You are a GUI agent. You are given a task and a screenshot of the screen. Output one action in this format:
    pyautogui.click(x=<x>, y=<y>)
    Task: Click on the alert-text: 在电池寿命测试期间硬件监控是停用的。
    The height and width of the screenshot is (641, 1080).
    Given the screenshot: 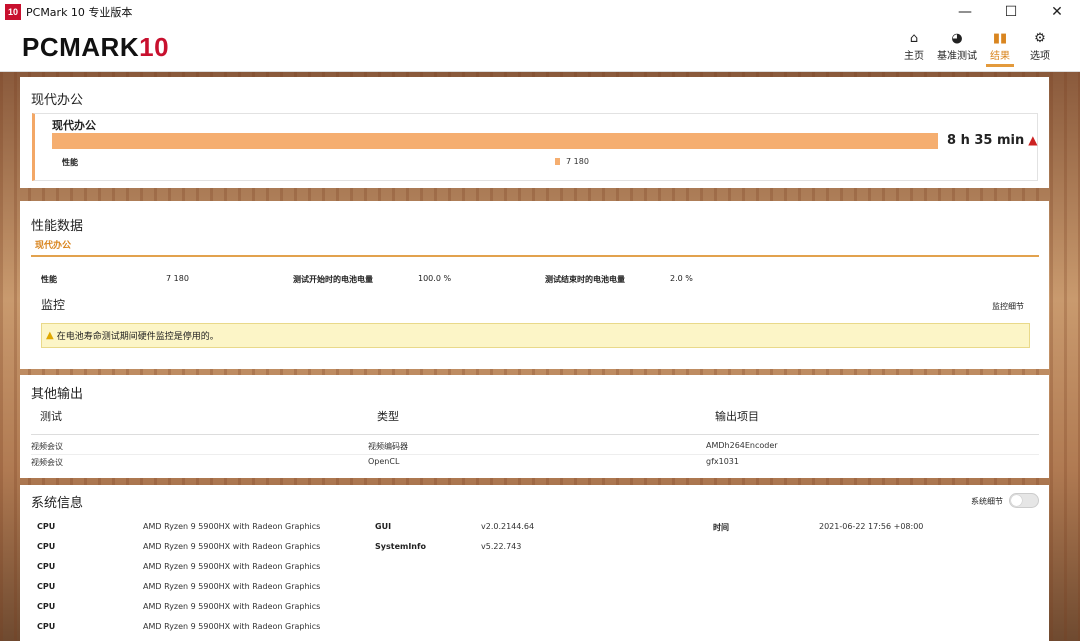 What is the action you would take?
    pyautogui.click(x=137, y=337)
    